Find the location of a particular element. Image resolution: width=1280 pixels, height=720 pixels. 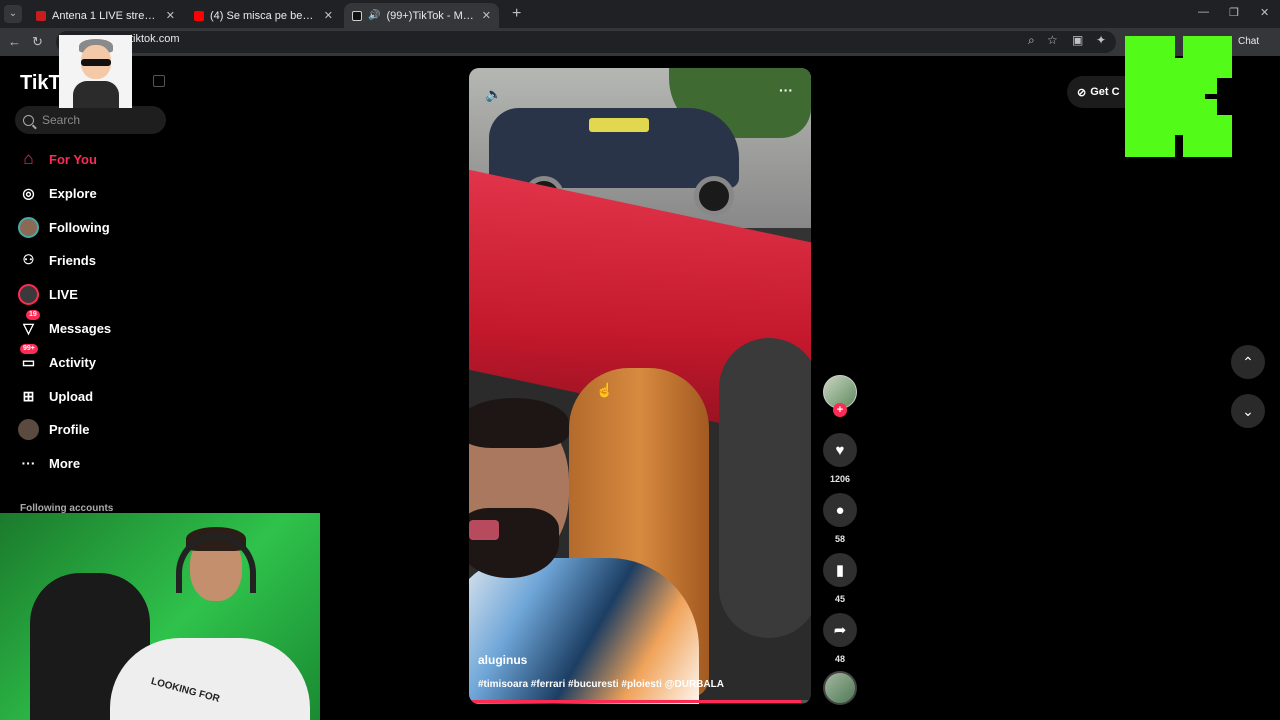

comment-icon: ● is located at coordinates (840, 510).